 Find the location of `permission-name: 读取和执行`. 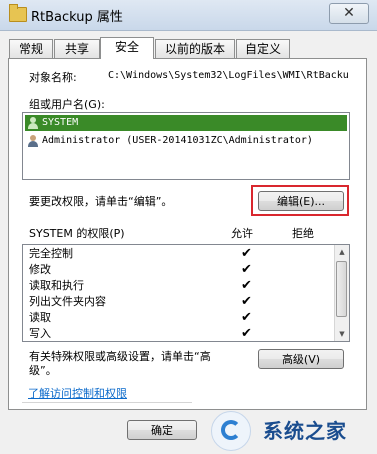

permission-name: 读取和执行 is located at coordinates (56, 285).